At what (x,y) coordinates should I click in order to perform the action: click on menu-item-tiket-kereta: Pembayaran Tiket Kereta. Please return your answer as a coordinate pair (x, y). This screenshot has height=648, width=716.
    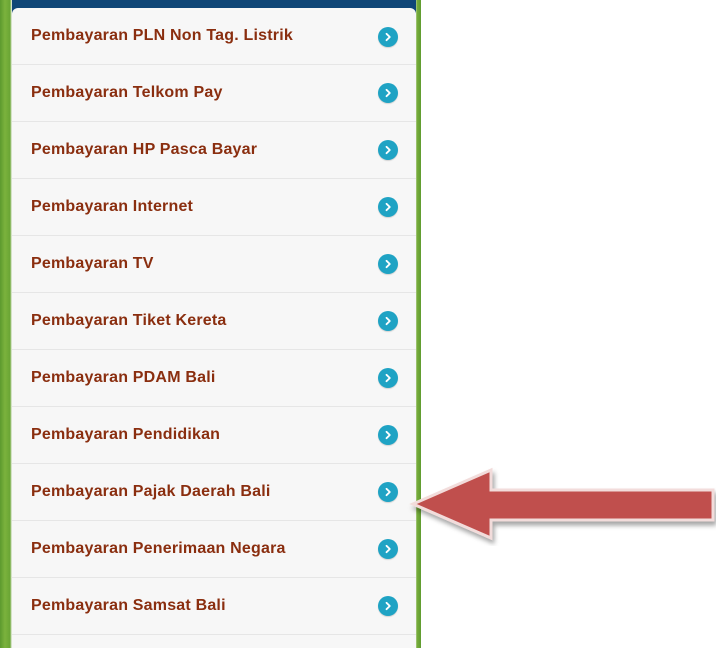
    Looking at the image, I should click on (214, 321).